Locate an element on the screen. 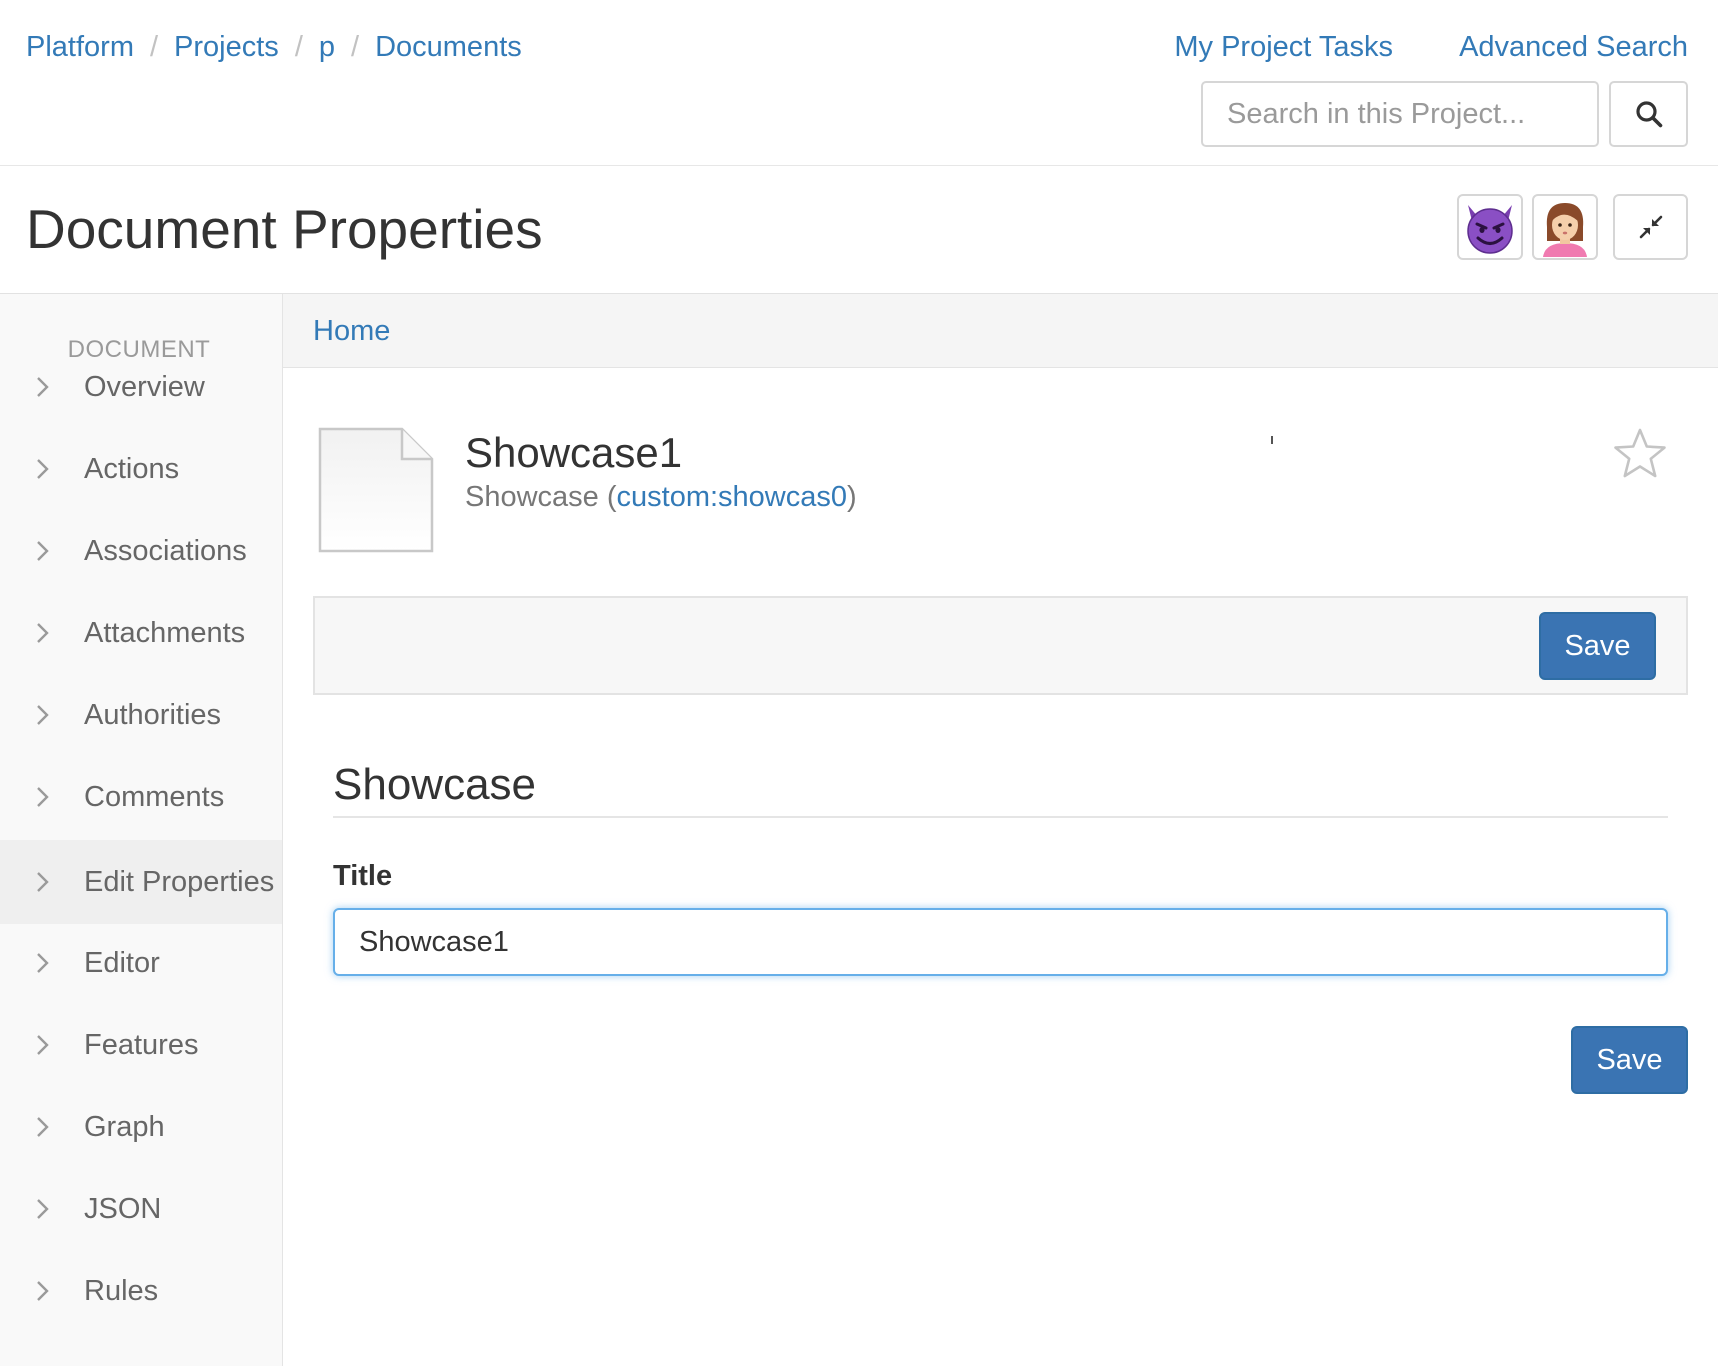  breadcrumb-home: Home is located at coordinates (351, 331).